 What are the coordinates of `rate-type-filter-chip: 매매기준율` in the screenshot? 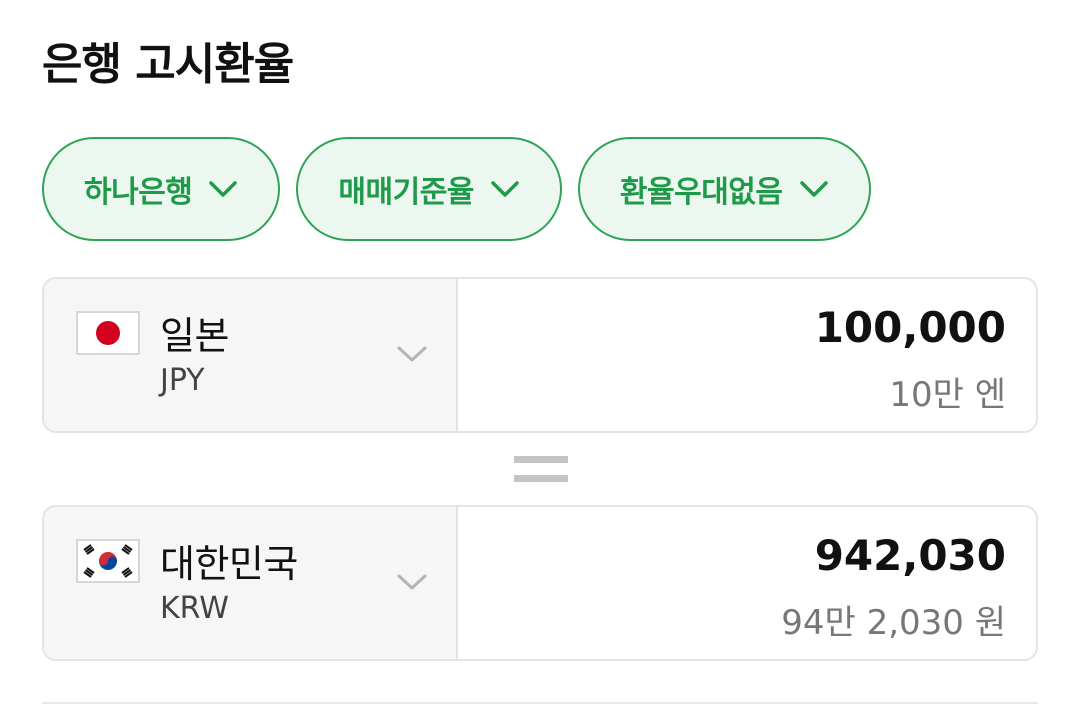 It's located at (429, 189).